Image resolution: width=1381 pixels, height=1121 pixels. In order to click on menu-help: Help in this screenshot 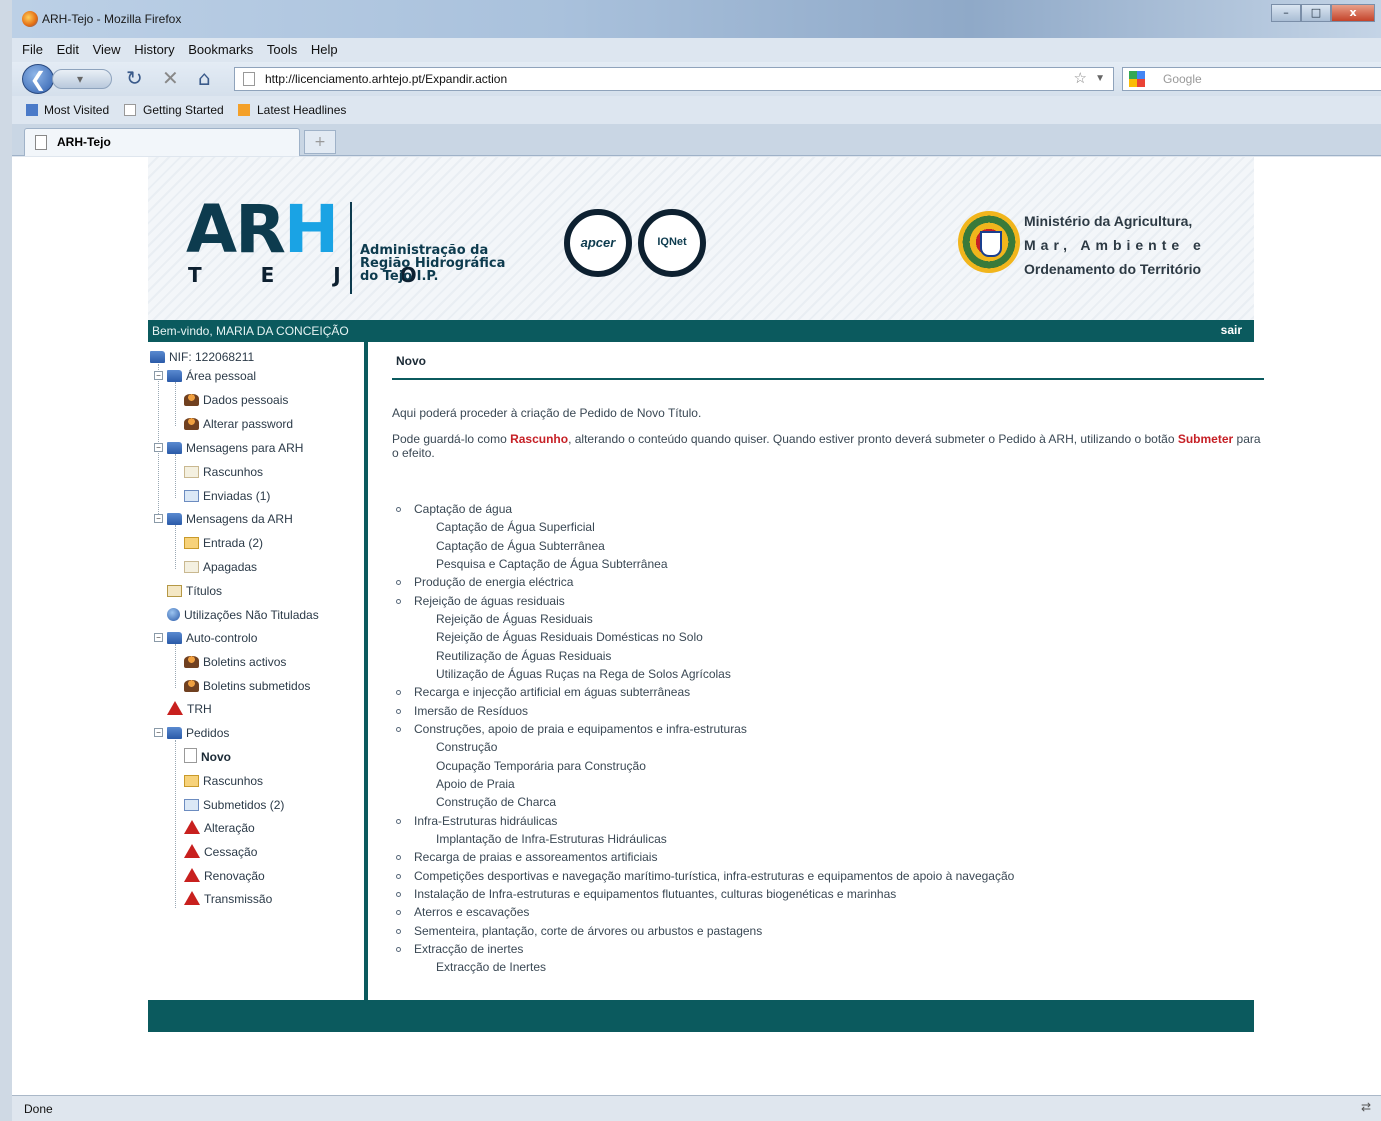, I will do `click(324, 49)`.